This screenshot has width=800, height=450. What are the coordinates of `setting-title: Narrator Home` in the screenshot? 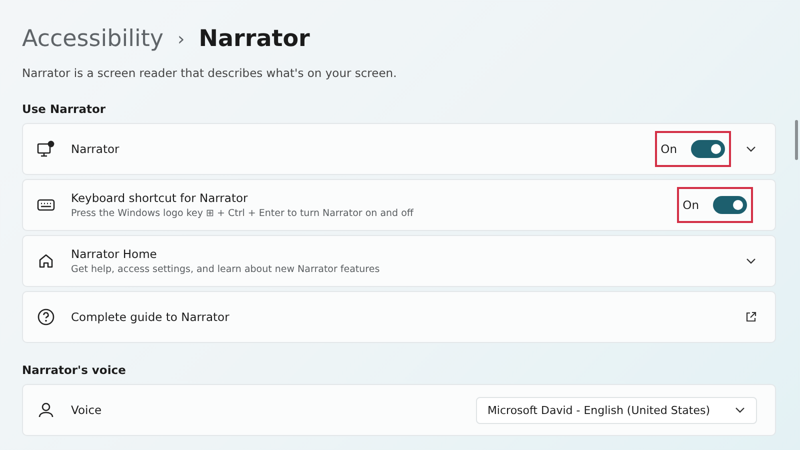 It's located at (114, 254).